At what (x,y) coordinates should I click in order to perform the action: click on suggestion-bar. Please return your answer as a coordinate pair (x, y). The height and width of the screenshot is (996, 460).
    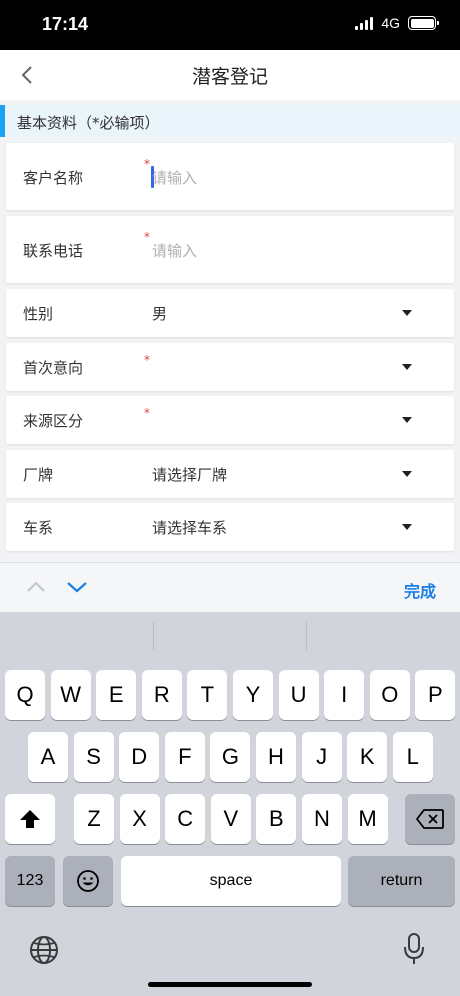
    Looking at the image, I should click on (230, 637).